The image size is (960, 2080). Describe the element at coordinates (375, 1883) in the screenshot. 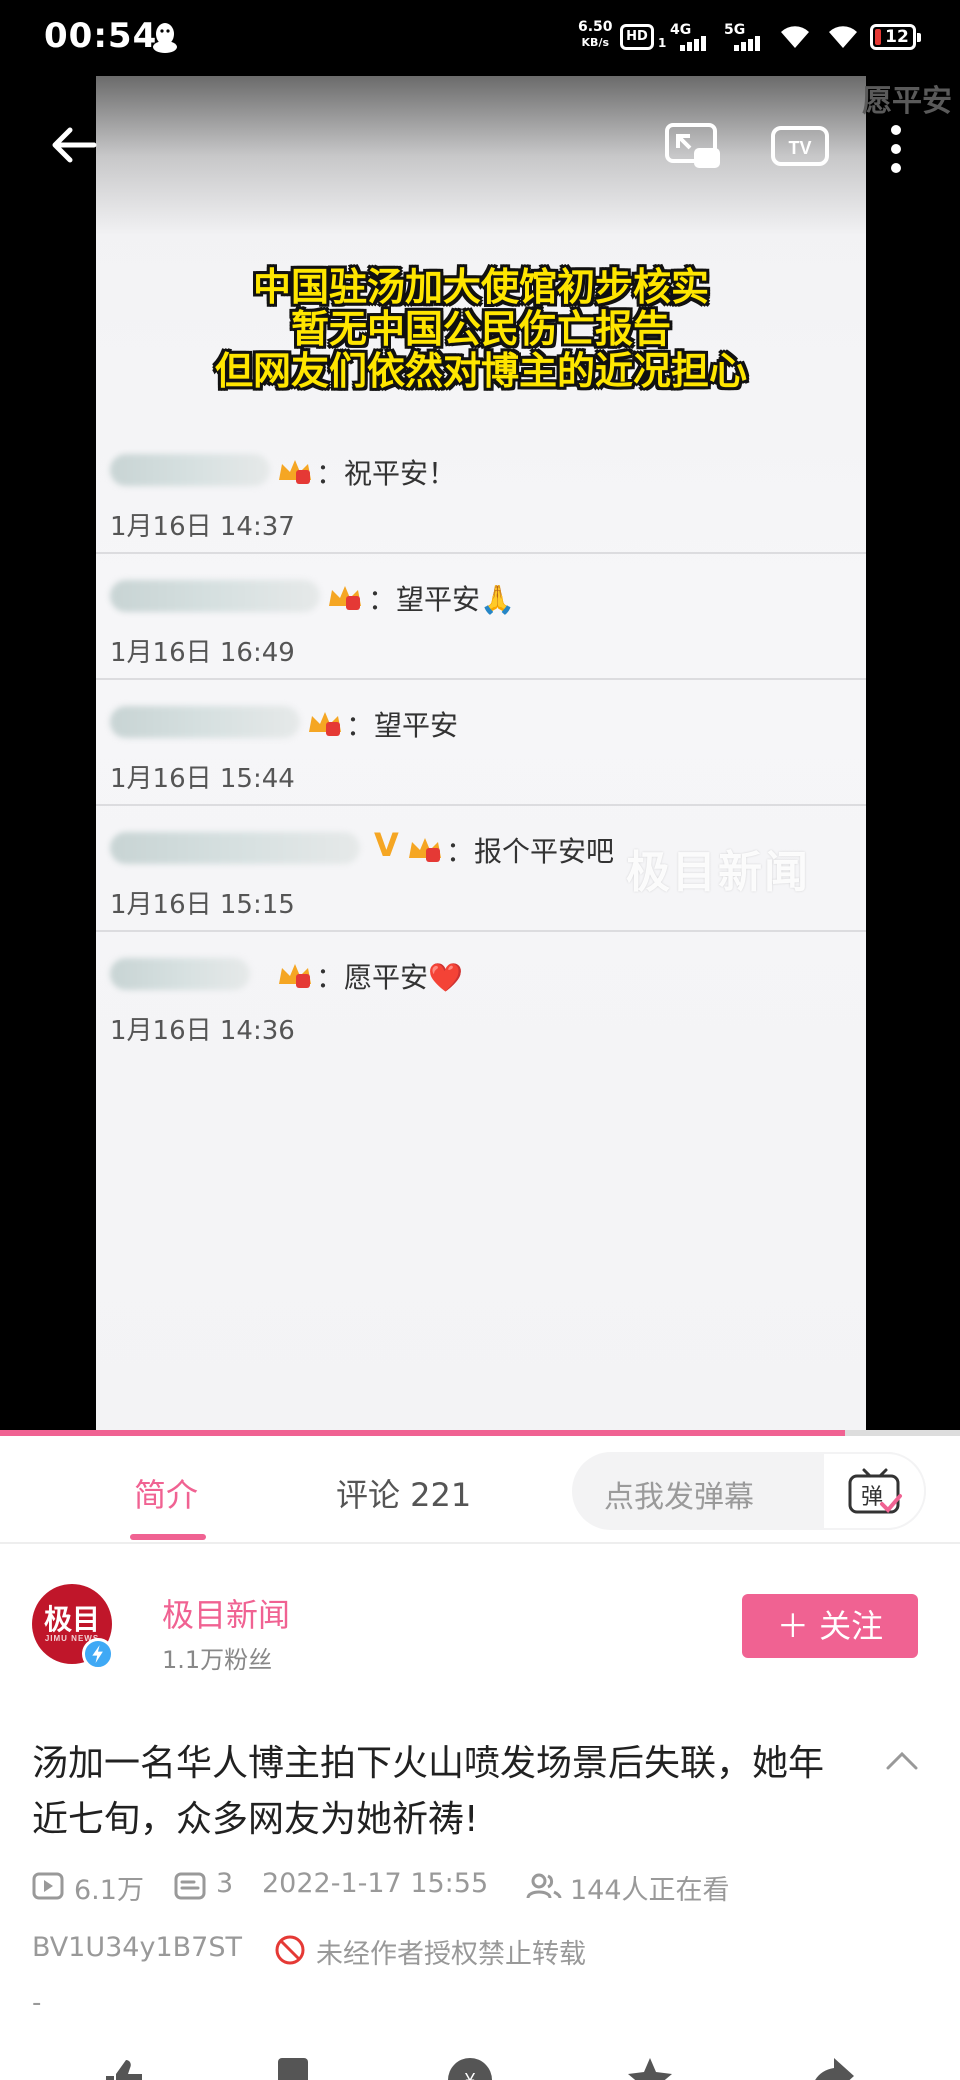

I see `publish-date: 2022-1-17 15:55` at that location.